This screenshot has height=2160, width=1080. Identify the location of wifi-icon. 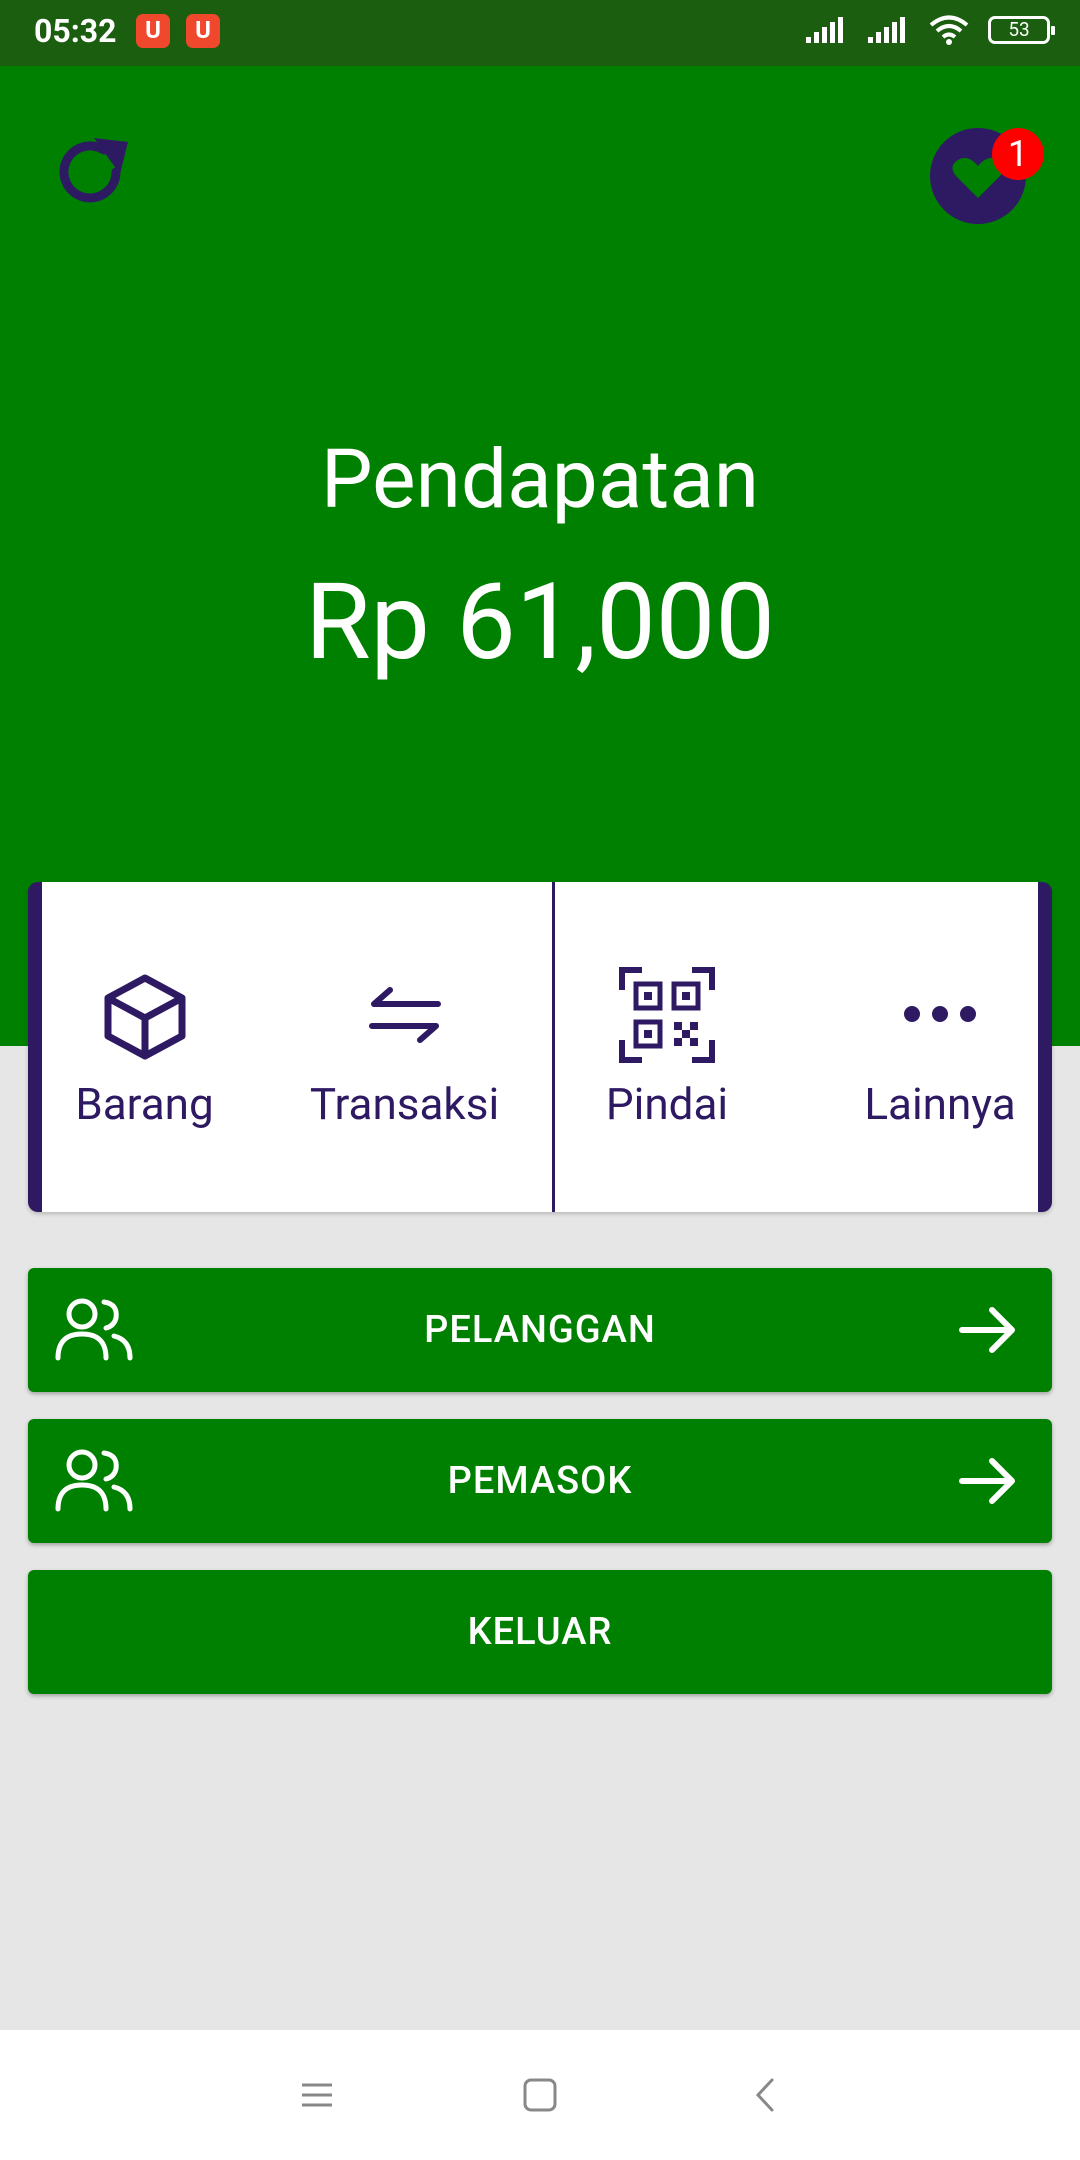
(949, 30).